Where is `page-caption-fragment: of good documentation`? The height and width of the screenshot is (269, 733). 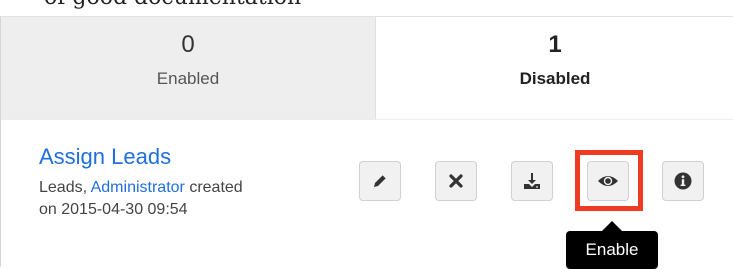 page-caption-fragment: of good documentation is located at coordinates (366, 5).